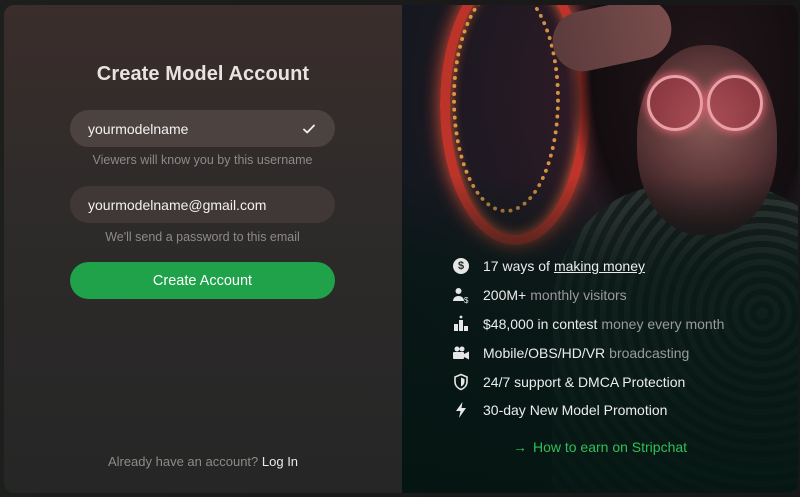 This screenshot has height=497, width=800. I want to click on feature-item: $ 200M+ monthly visitors, so click(588, 295).